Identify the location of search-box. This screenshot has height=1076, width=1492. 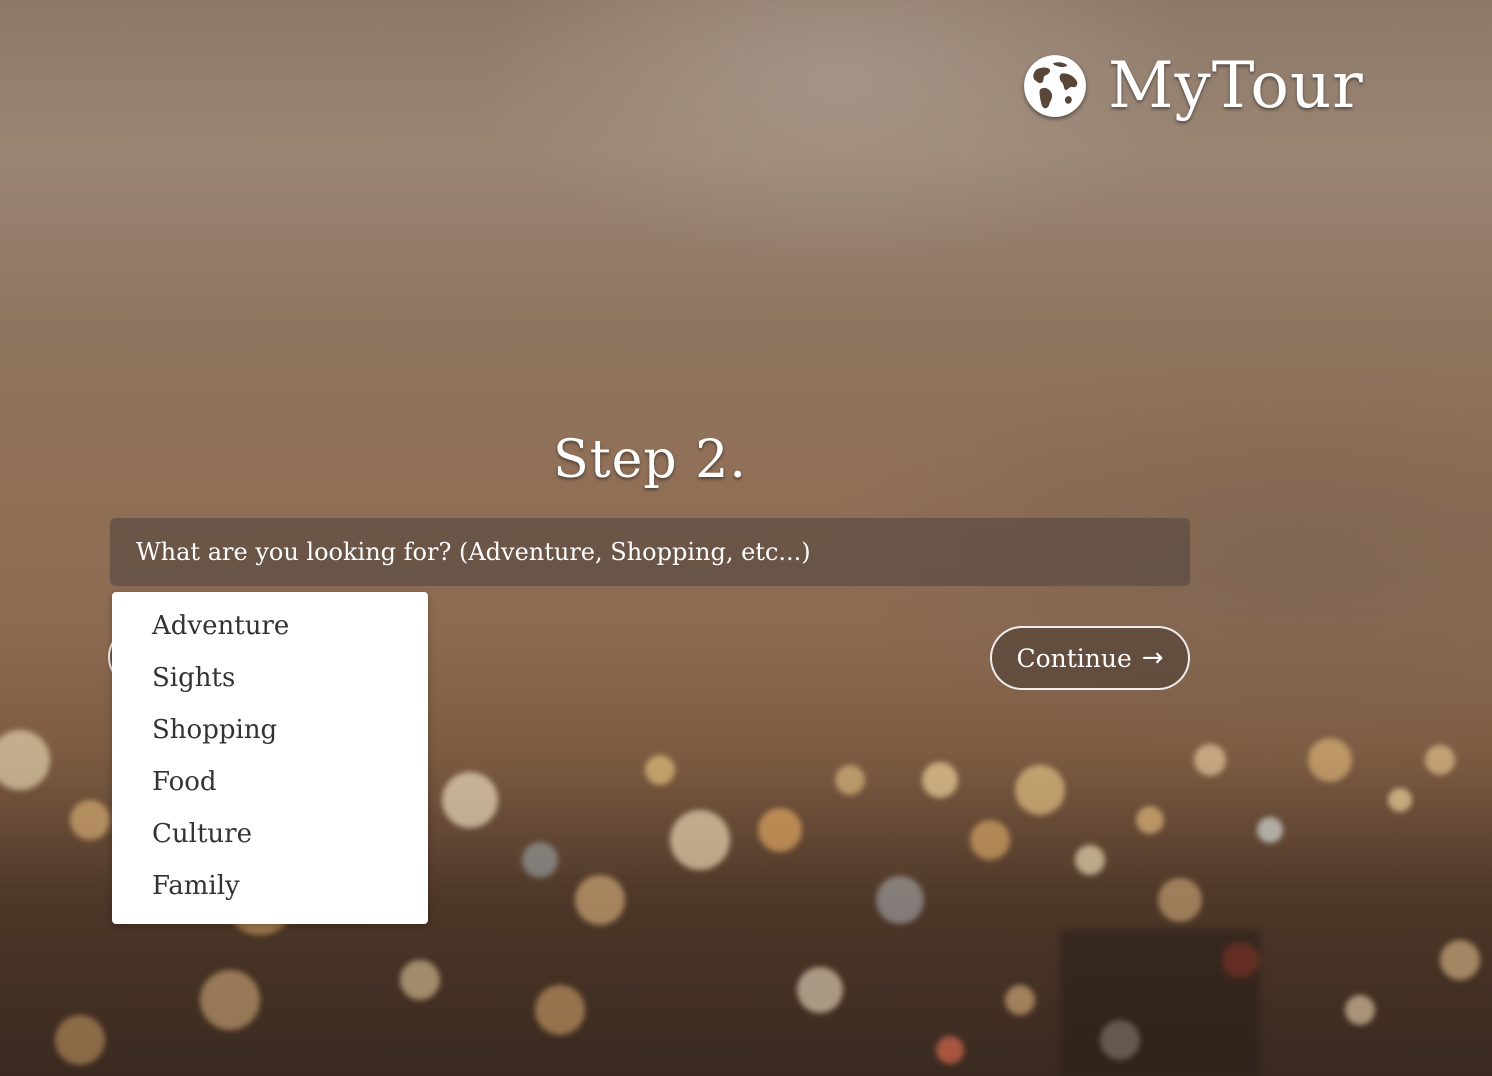
(650, 552).